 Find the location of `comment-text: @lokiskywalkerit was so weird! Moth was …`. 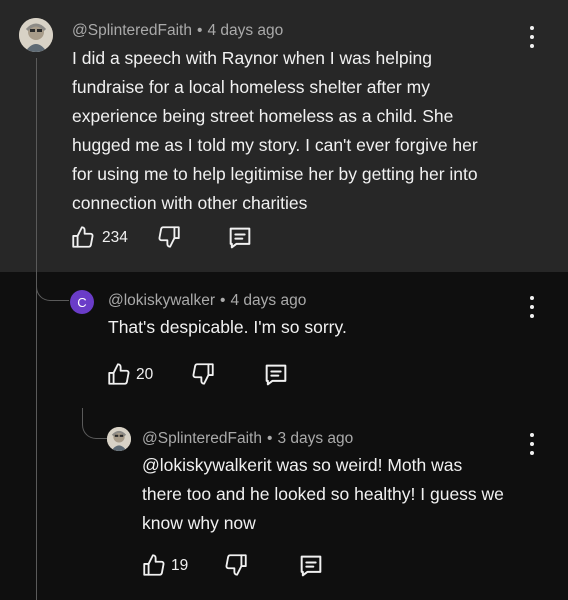

comment-text: @lokiskywalkerit was so weird! Moth was … is located at coordinates (342, 494).